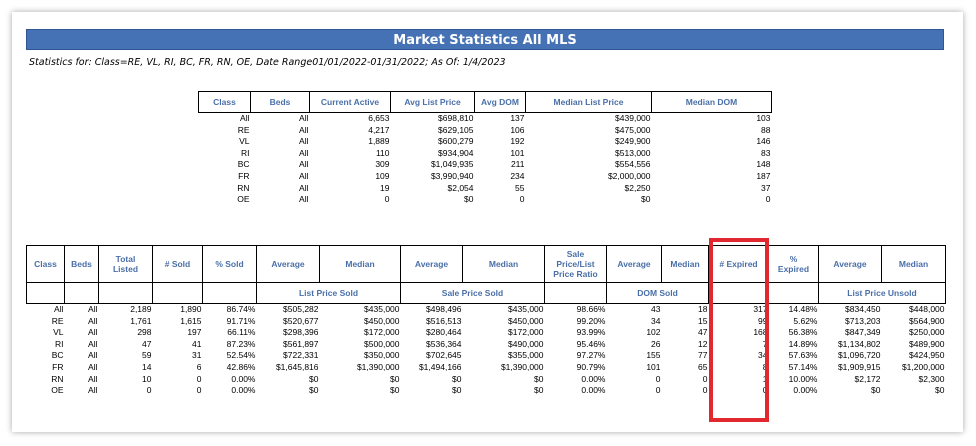 The height and width of the screenshot is (446, 976). Describe the element at coordinates (45, 264) in the screenshot. I see `detail-header: Class` at that location.